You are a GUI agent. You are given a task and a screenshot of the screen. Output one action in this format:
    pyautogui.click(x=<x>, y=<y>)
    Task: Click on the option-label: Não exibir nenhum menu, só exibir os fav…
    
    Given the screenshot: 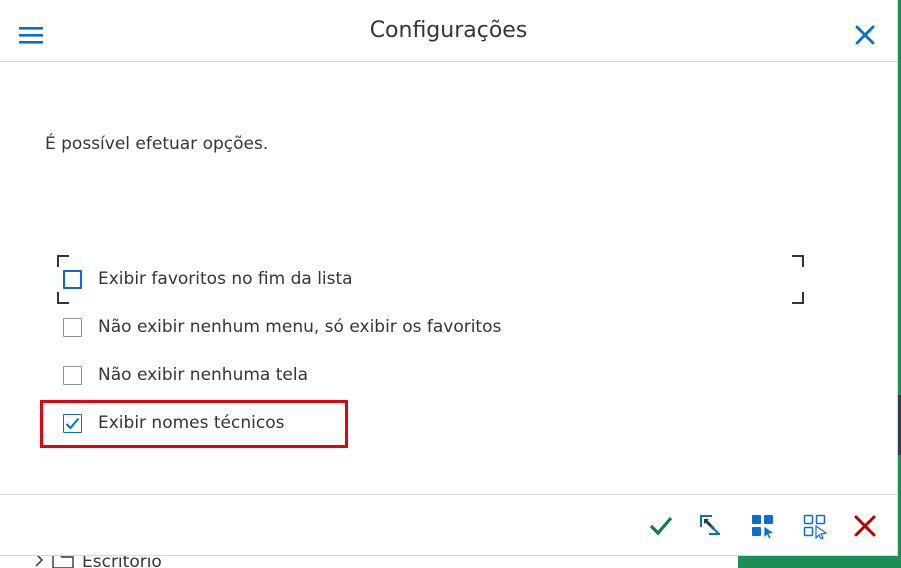 What is the action you would take?
    pyautogui.click(x=300, y=327)
    